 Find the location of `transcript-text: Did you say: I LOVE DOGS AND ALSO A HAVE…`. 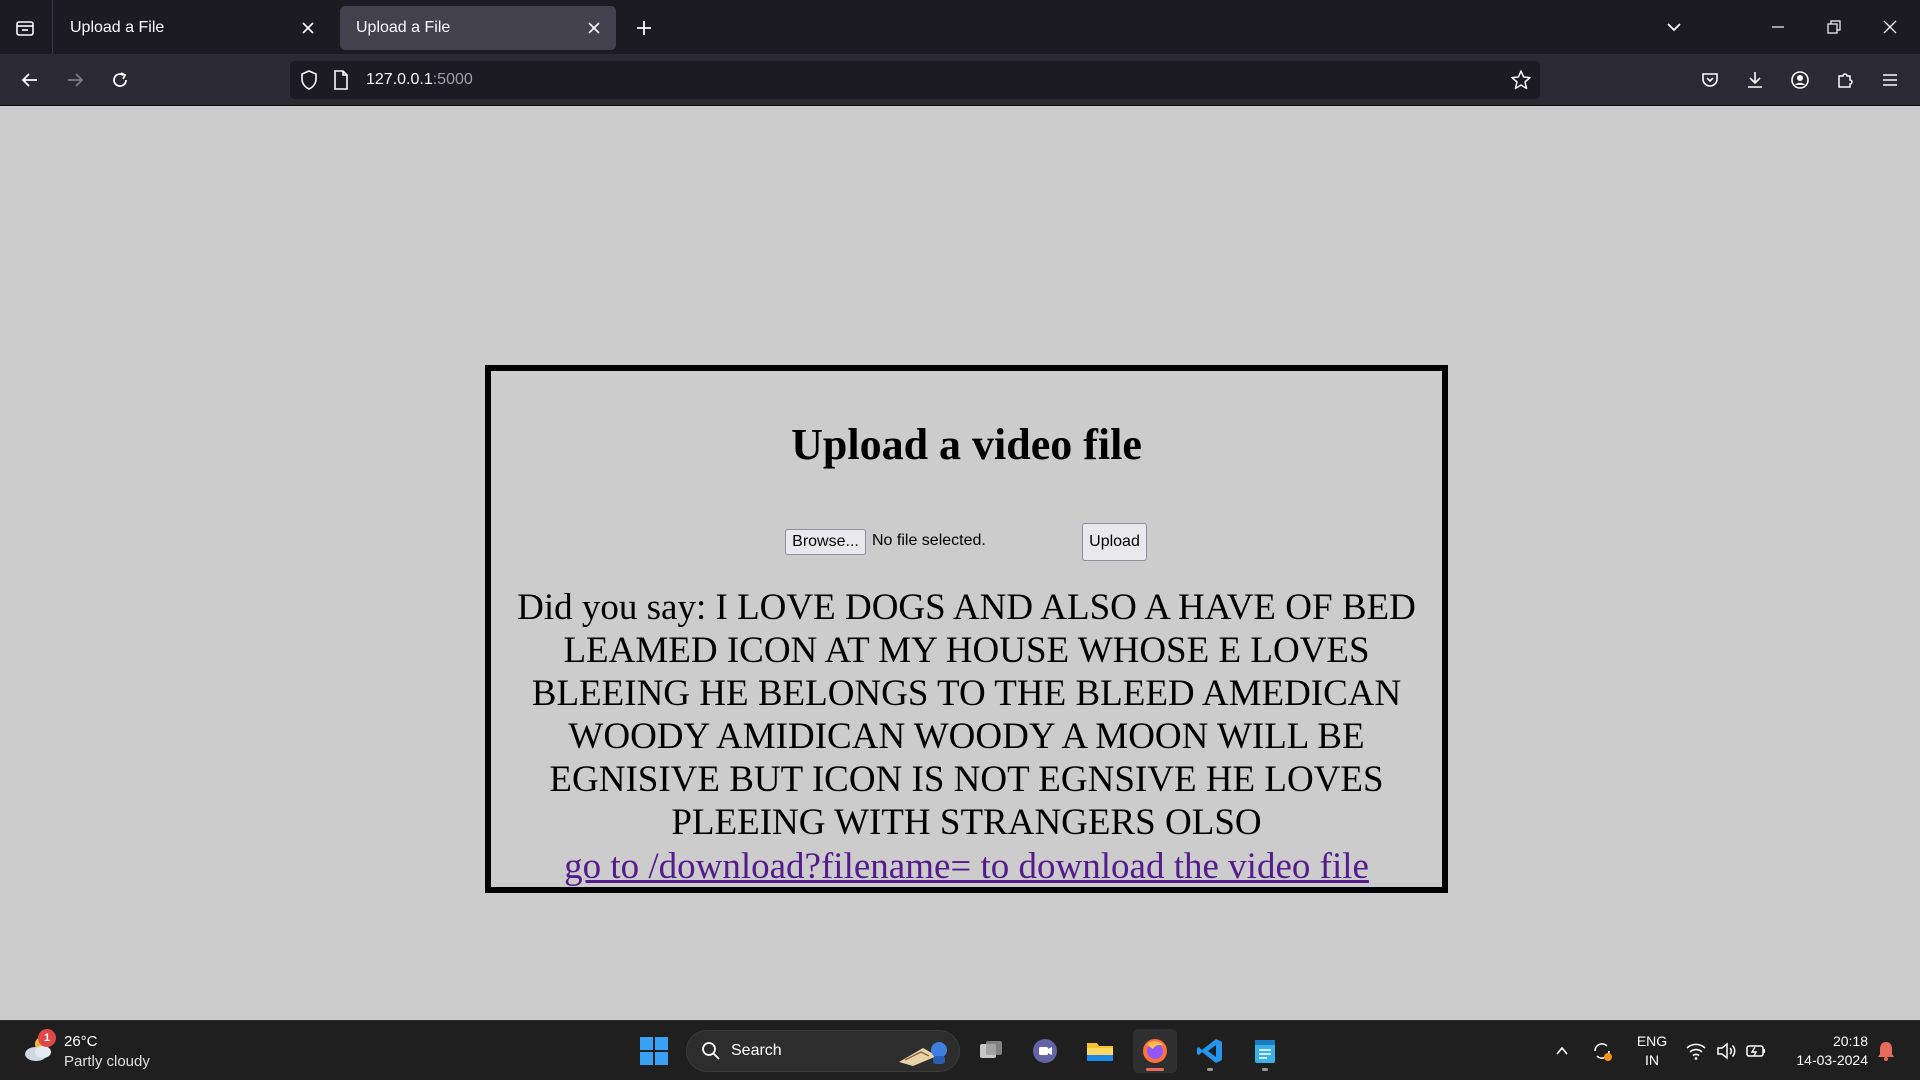

transcript-text: Did you say: I LOVE DOGS AND ALSO A HAVE… is located at coordinates (966, 715).